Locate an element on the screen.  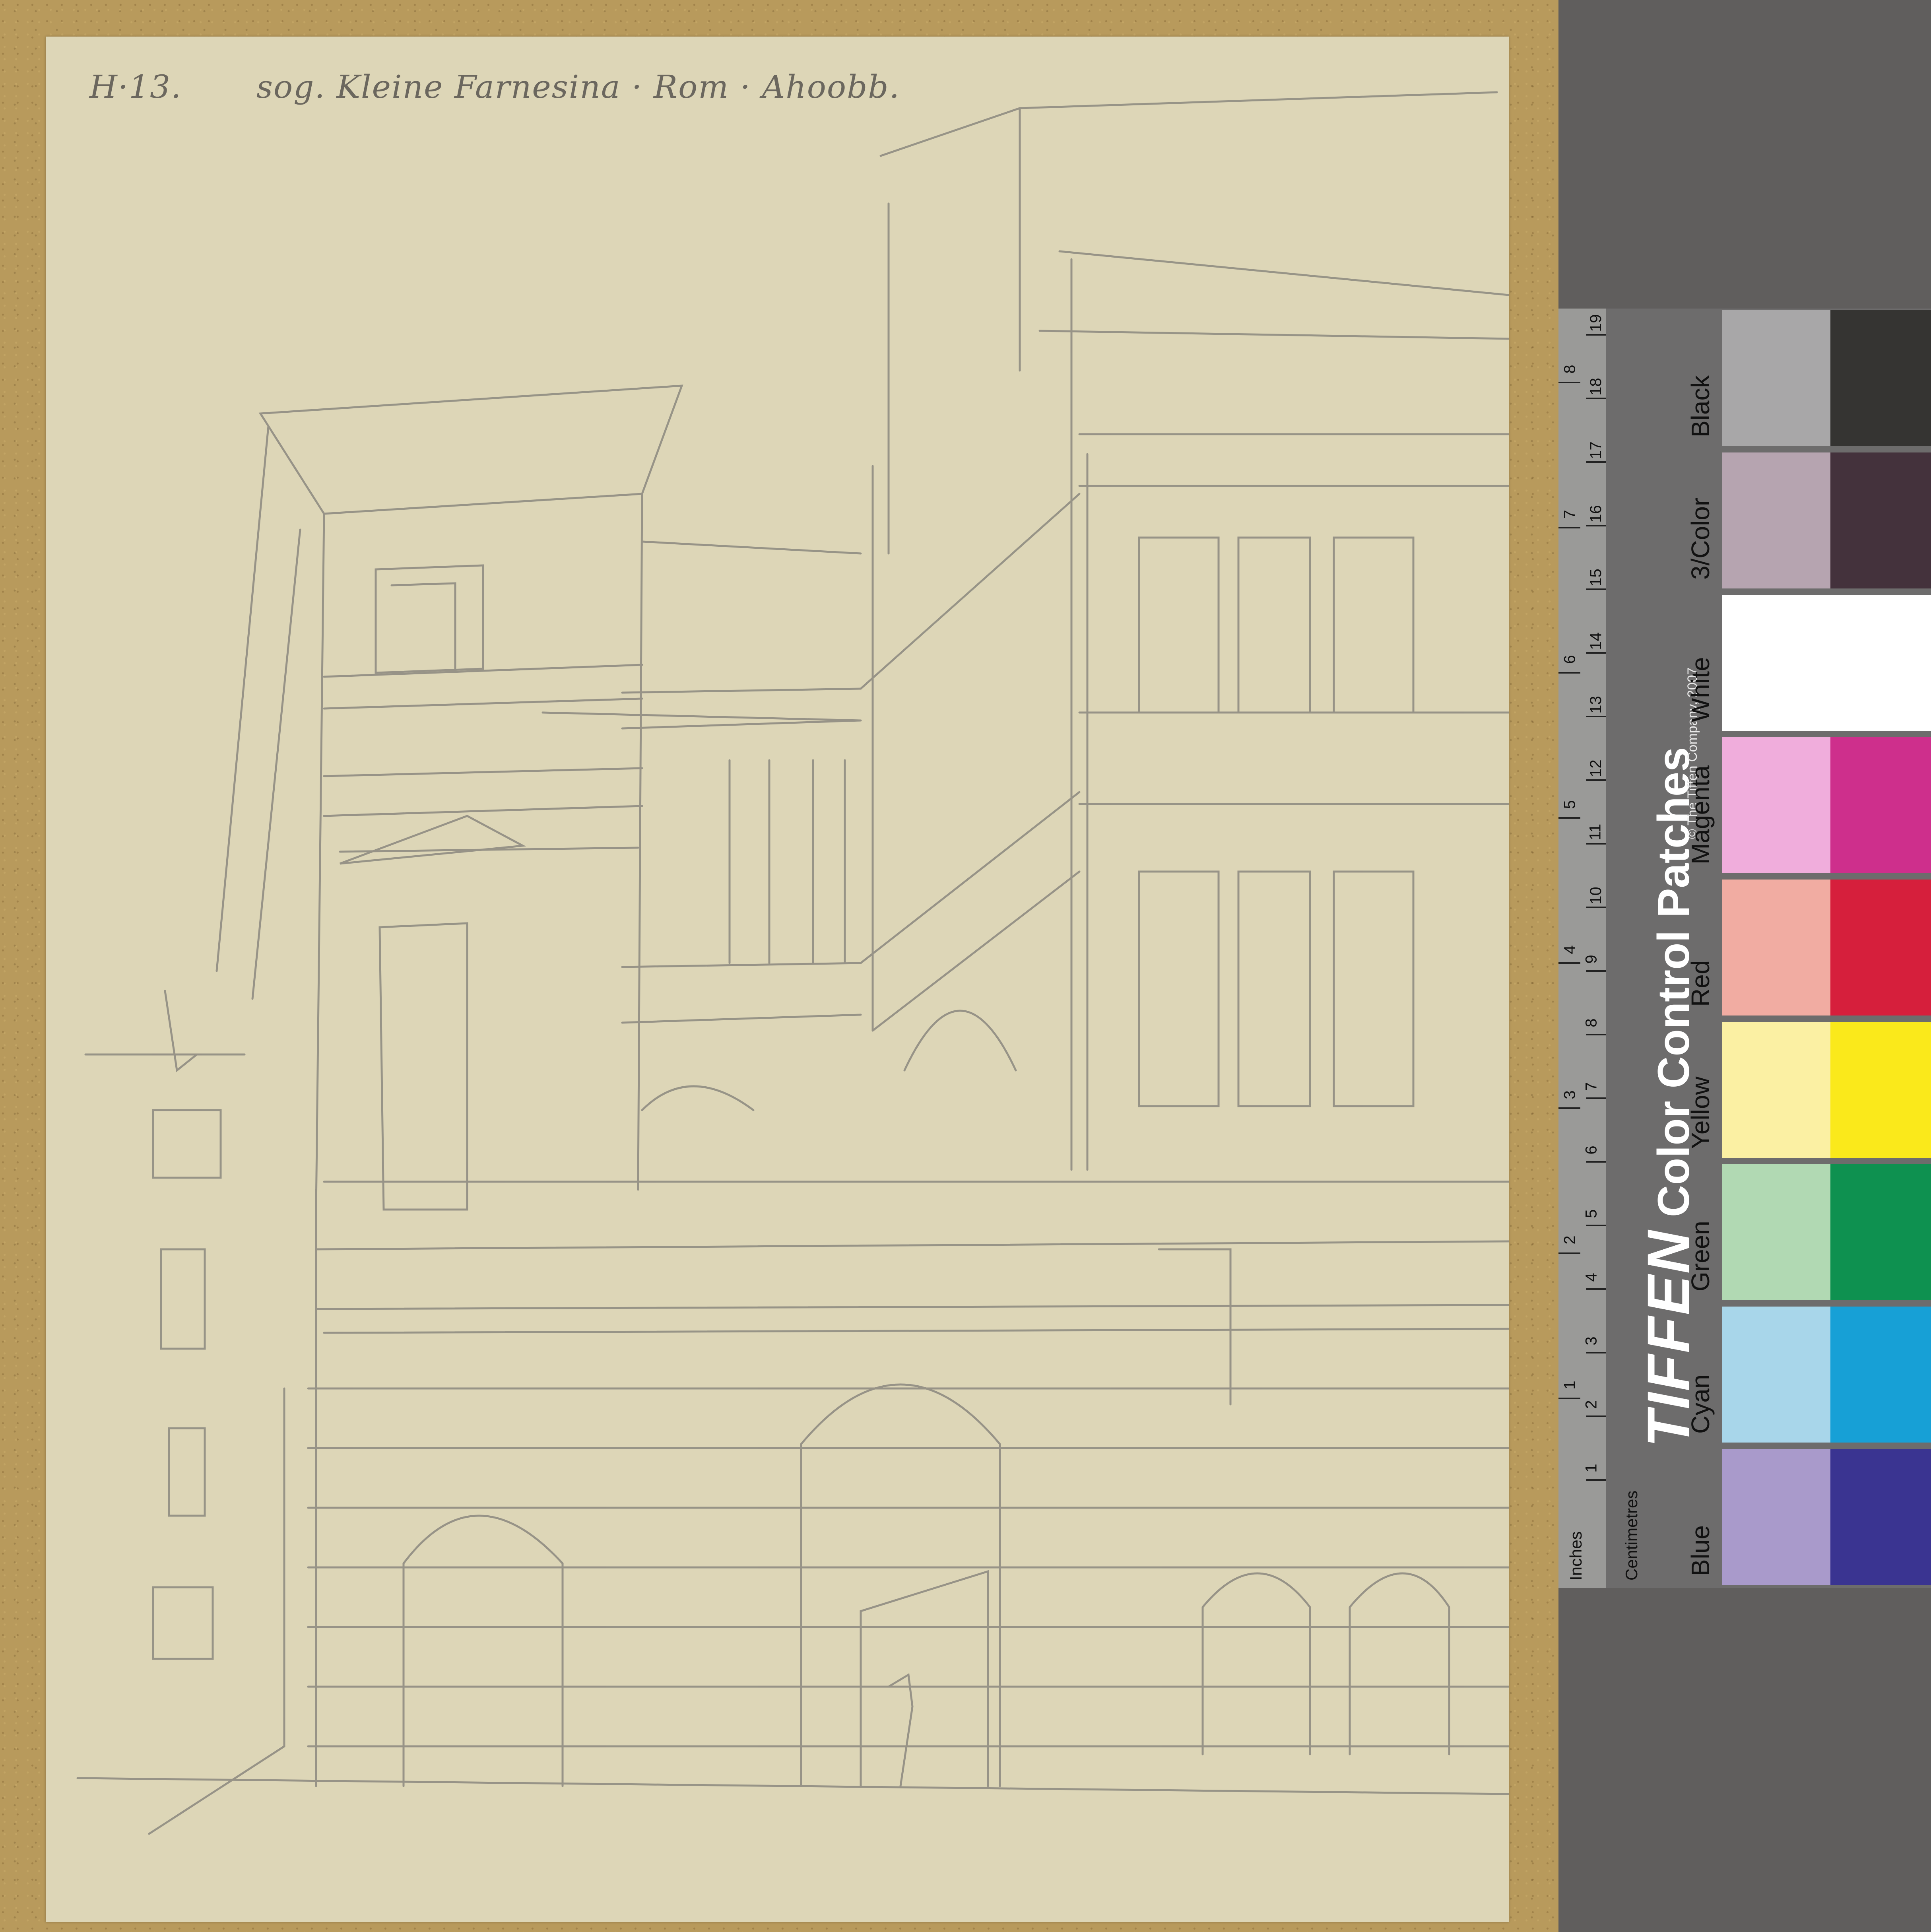
inch-mark: 7 is located at coordinates (1570, 514).